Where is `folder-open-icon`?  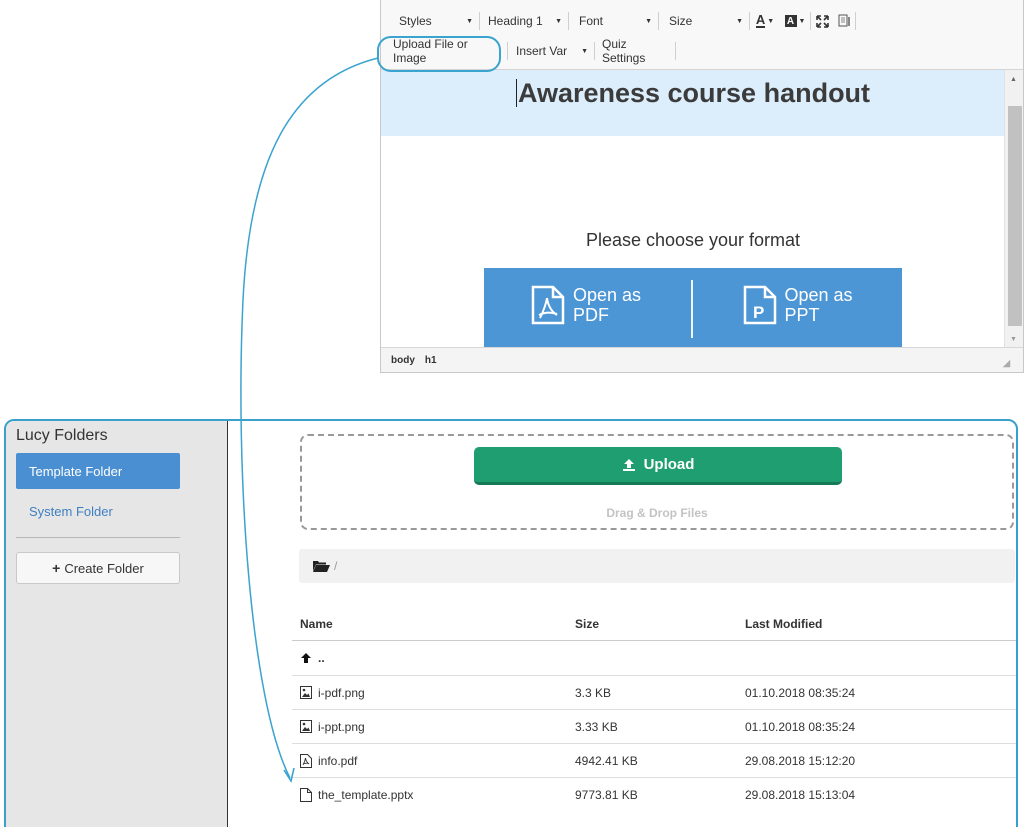
folder-open-icon is located at coordinates (321, 566).